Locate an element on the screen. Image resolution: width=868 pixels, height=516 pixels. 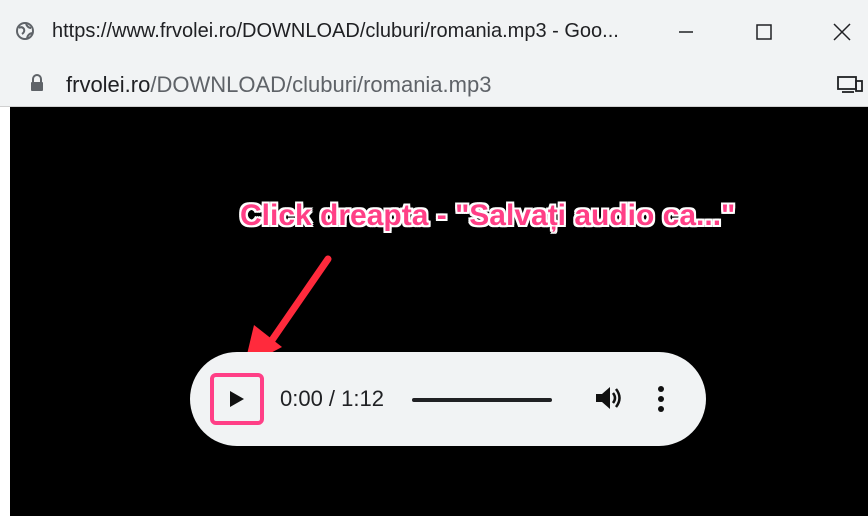
globe-icon is located at coordinates (25, 31).